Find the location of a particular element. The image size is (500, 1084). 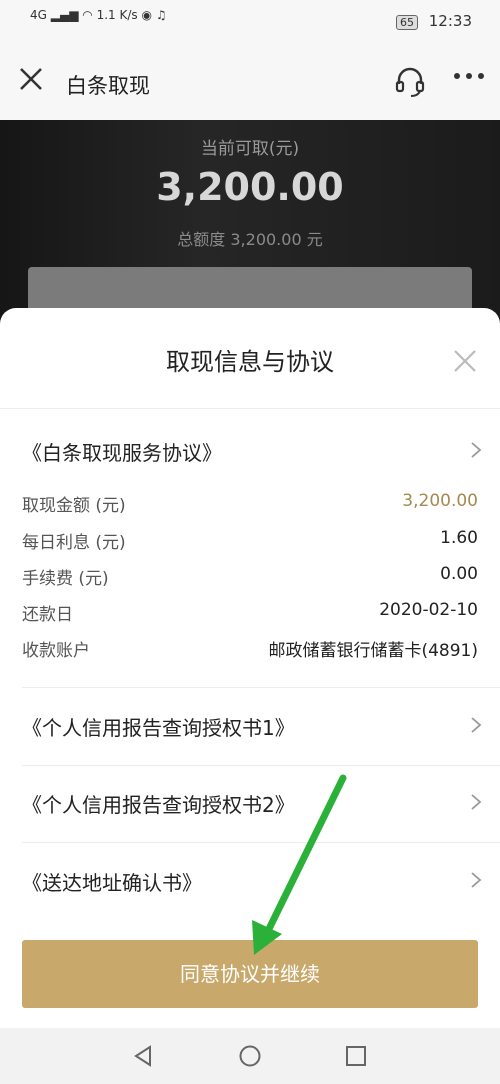

available-amount: 3,200.00 is located at coordinates (250, 187).